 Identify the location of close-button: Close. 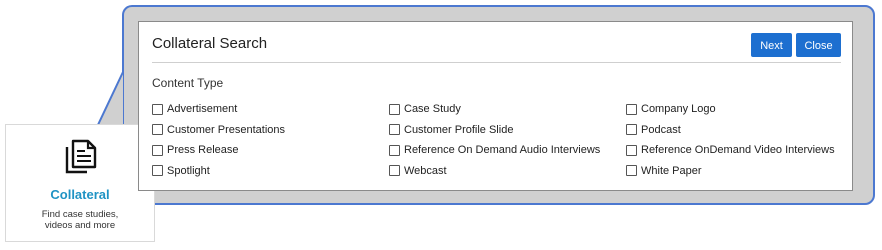
(818, 45).